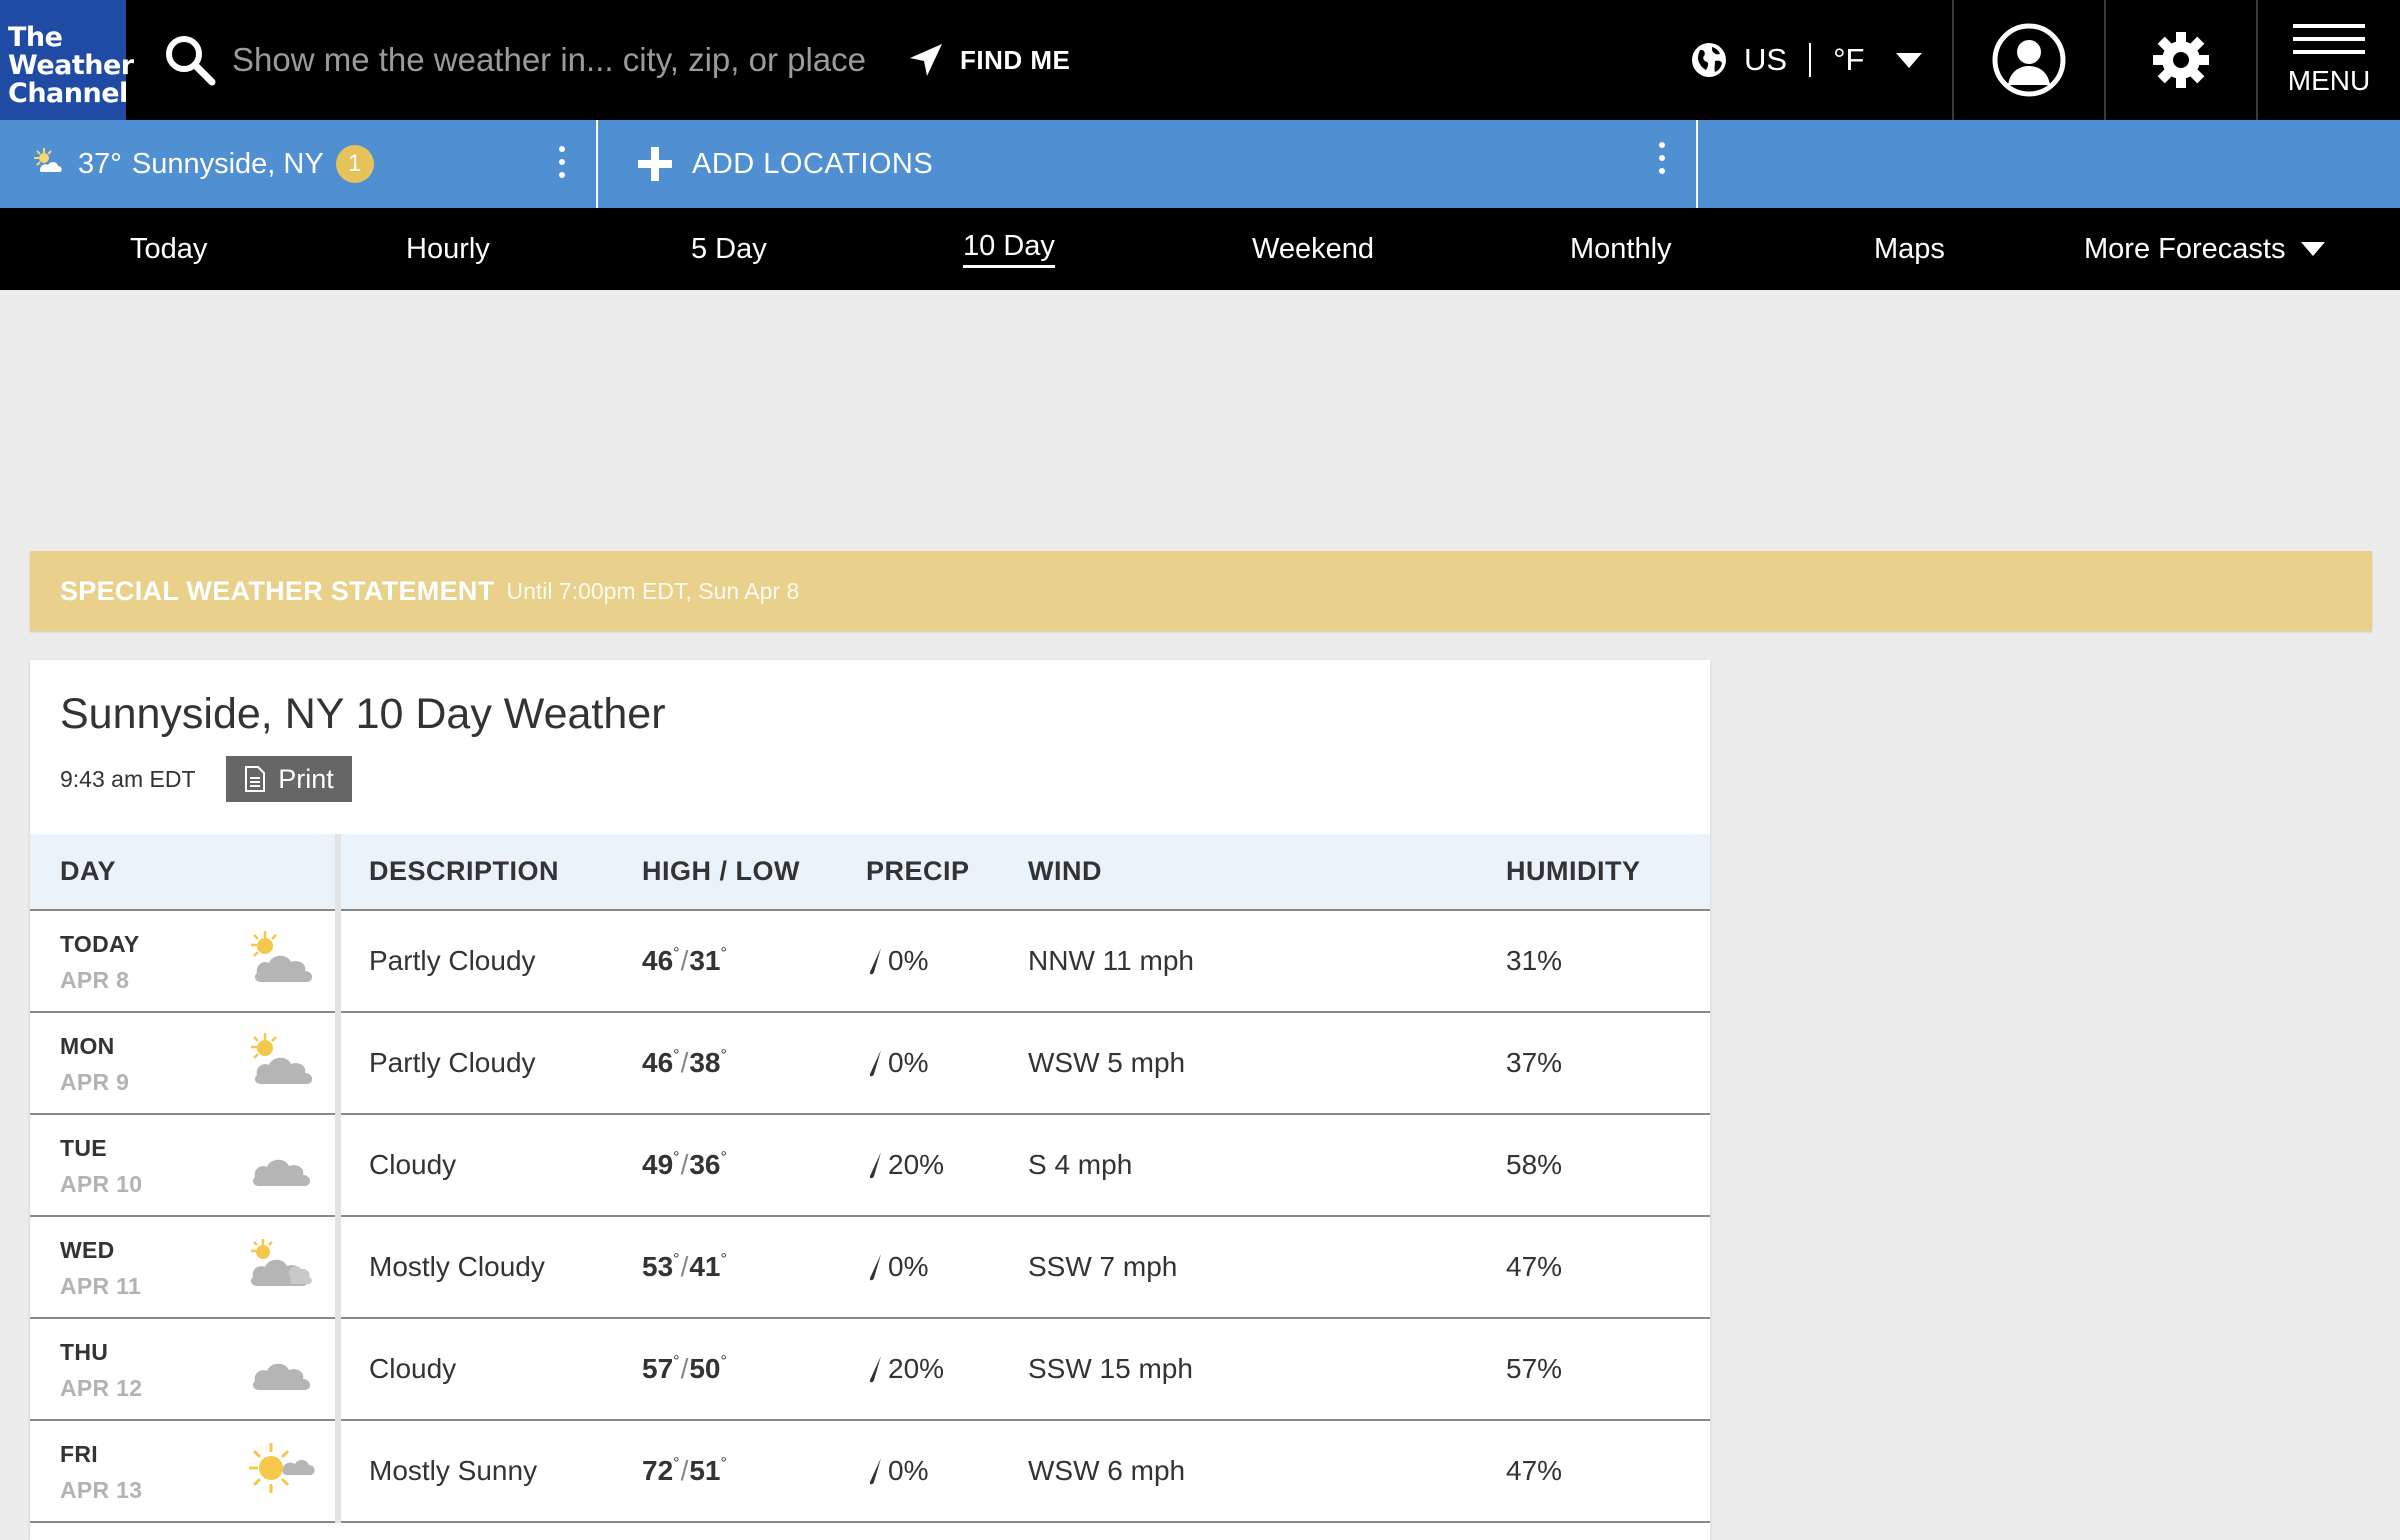  I want to click on day-date: APR 9, so click(95, 1082).